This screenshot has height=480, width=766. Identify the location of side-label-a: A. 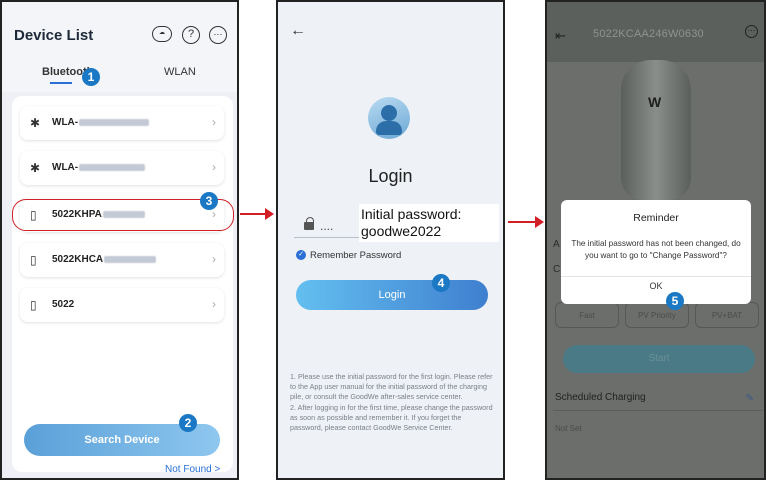
(556, 244).